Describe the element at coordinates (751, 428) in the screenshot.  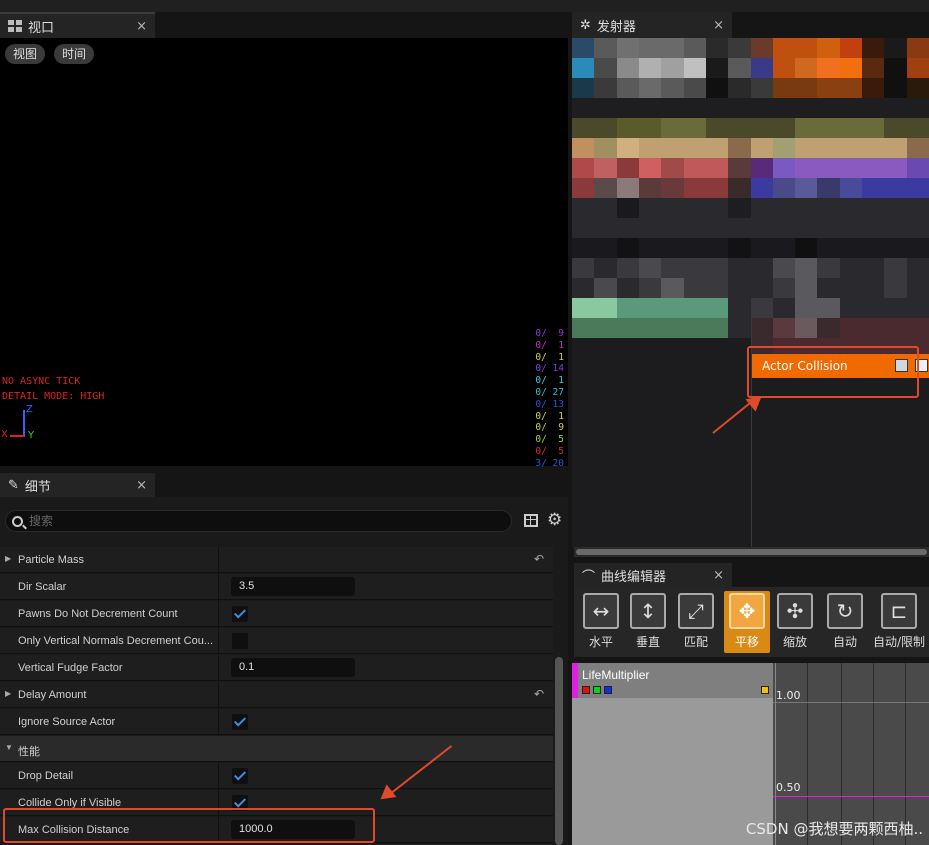
I see `emitter-divider` at that location.